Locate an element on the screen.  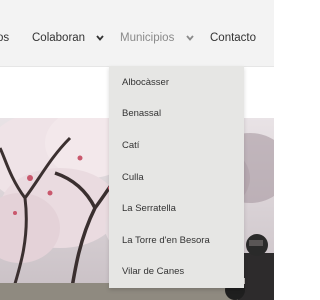
dropdown-item-benassal: Benassal is located at coordinates (141, 114).